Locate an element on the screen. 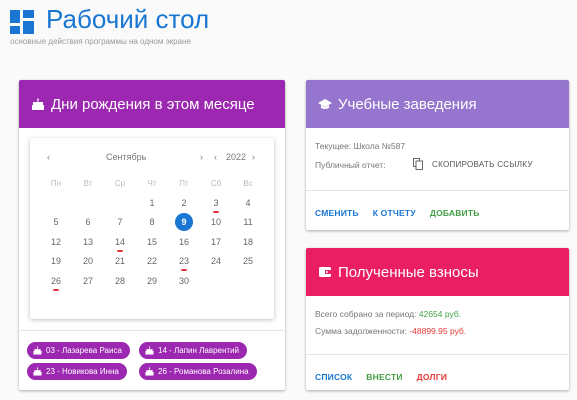 The height and width of the screenshot is (400, 577). calendar-day-number: 7 is located at coordinates (120, 222).